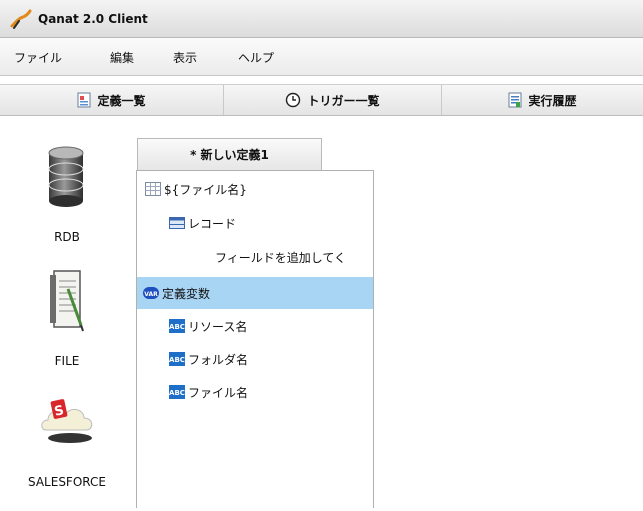 Image resolution: width=643 pixels, height=511 pixels. Describe the element at coordinates (205, 189) in the screenshot. I see `tree-node-label: ${ファイル名}` at that location.